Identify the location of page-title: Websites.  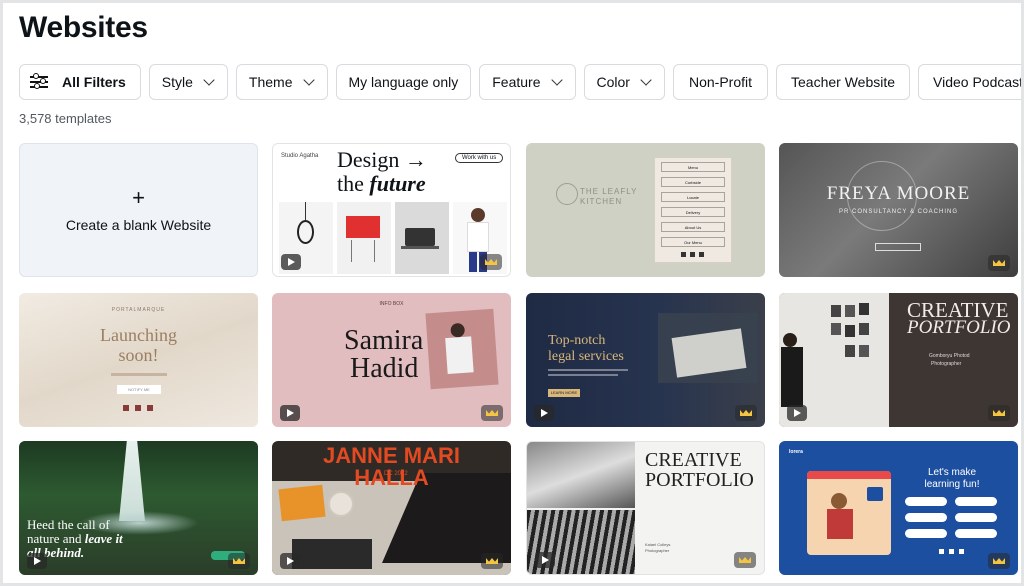
(83, 27).